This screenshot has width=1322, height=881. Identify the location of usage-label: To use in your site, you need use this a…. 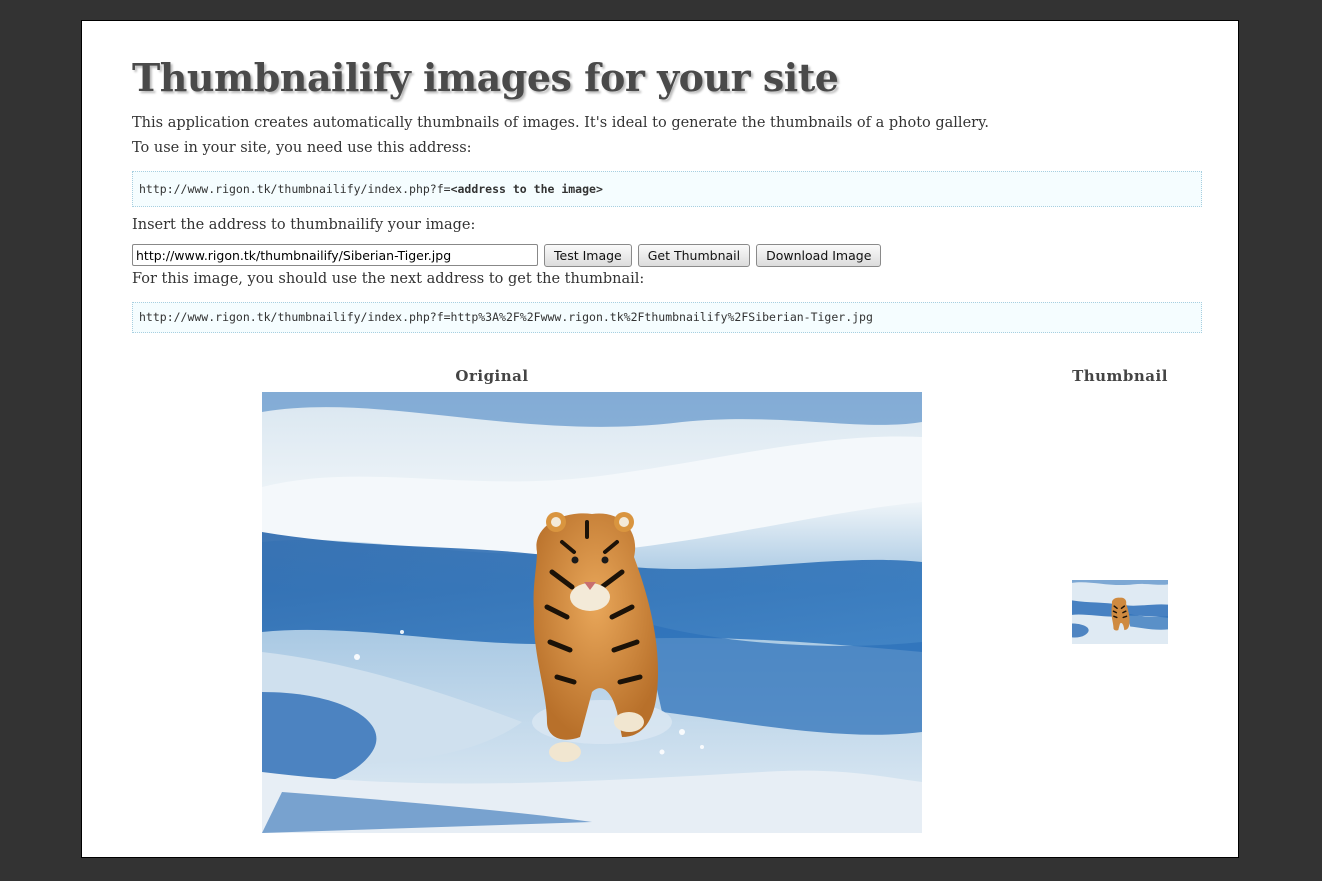
(302, 148).